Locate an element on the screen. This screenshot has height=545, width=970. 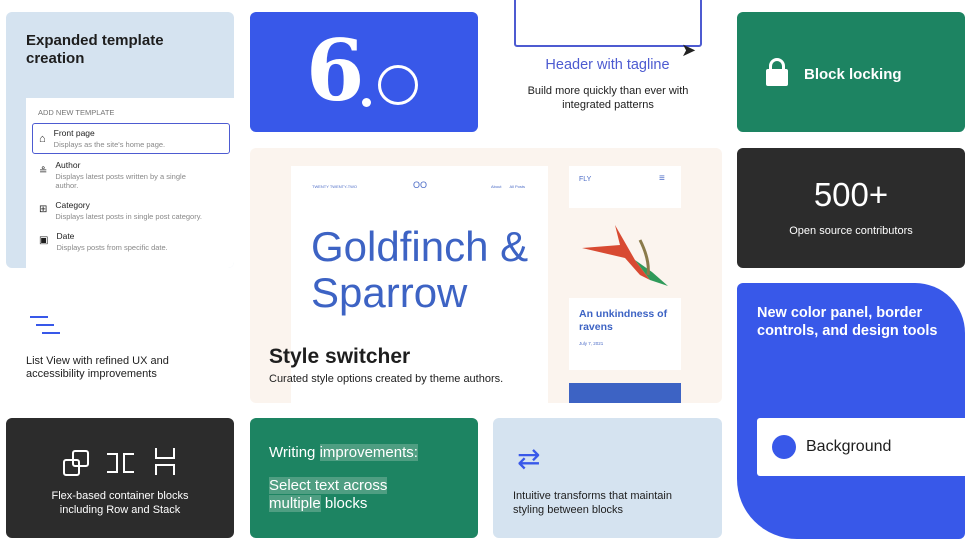
item-desc: Displays posts from specific date. is located at coordinates (112, 247).